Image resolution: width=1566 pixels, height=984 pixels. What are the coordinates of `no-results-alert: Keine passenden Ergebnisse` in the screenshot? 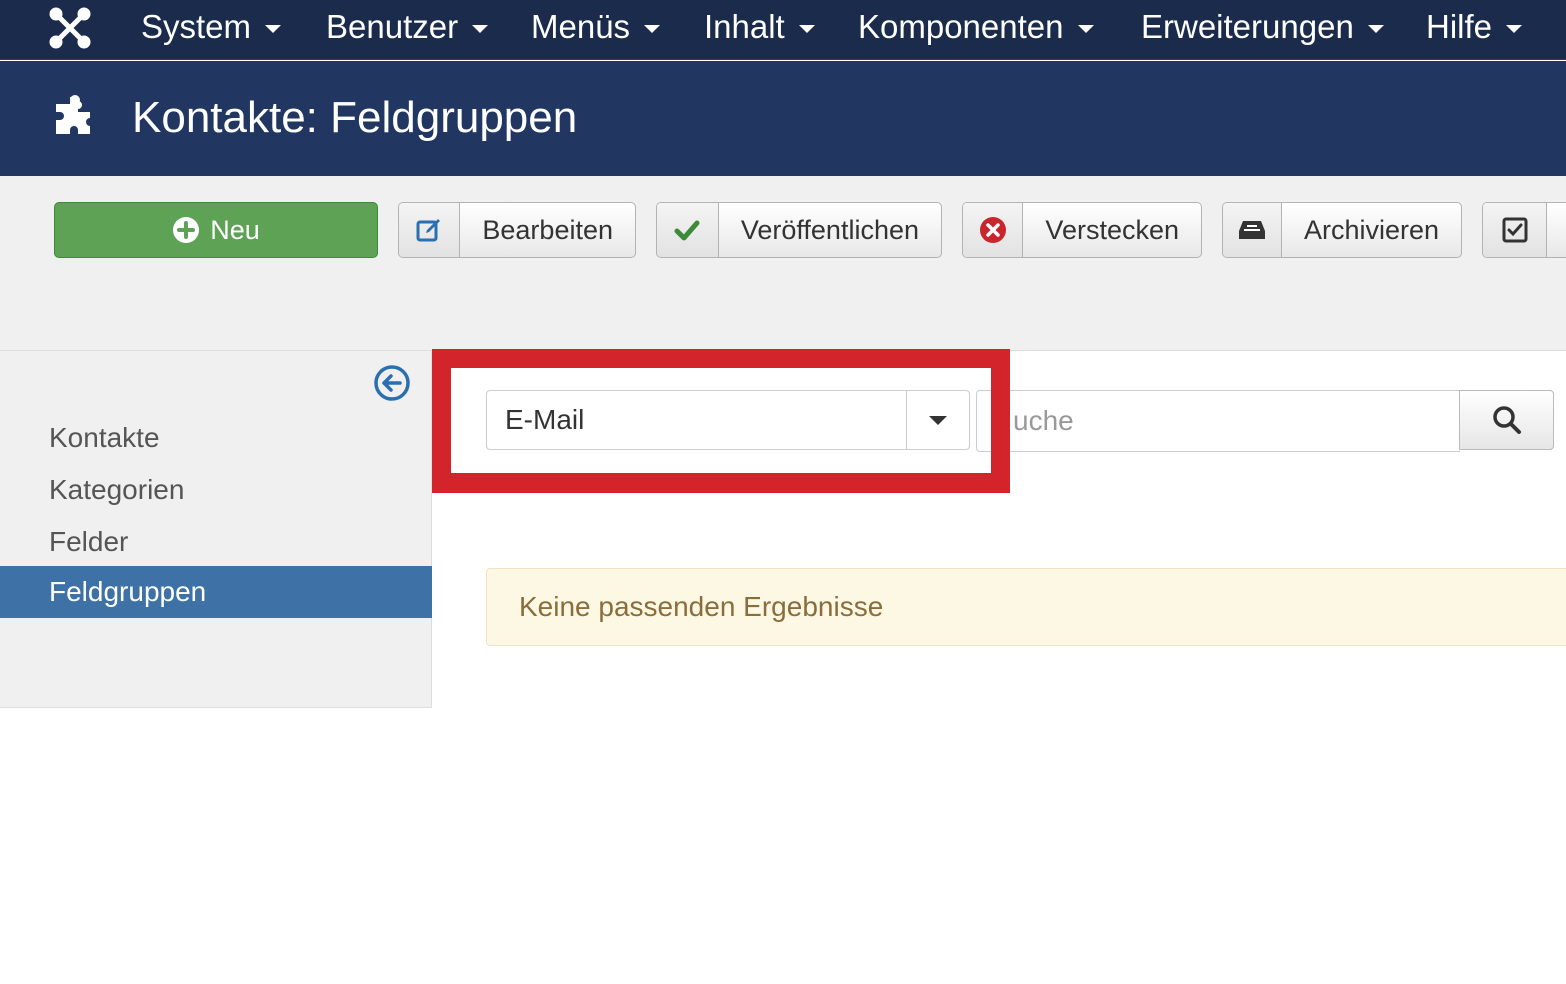 It's located at (1026, 607).